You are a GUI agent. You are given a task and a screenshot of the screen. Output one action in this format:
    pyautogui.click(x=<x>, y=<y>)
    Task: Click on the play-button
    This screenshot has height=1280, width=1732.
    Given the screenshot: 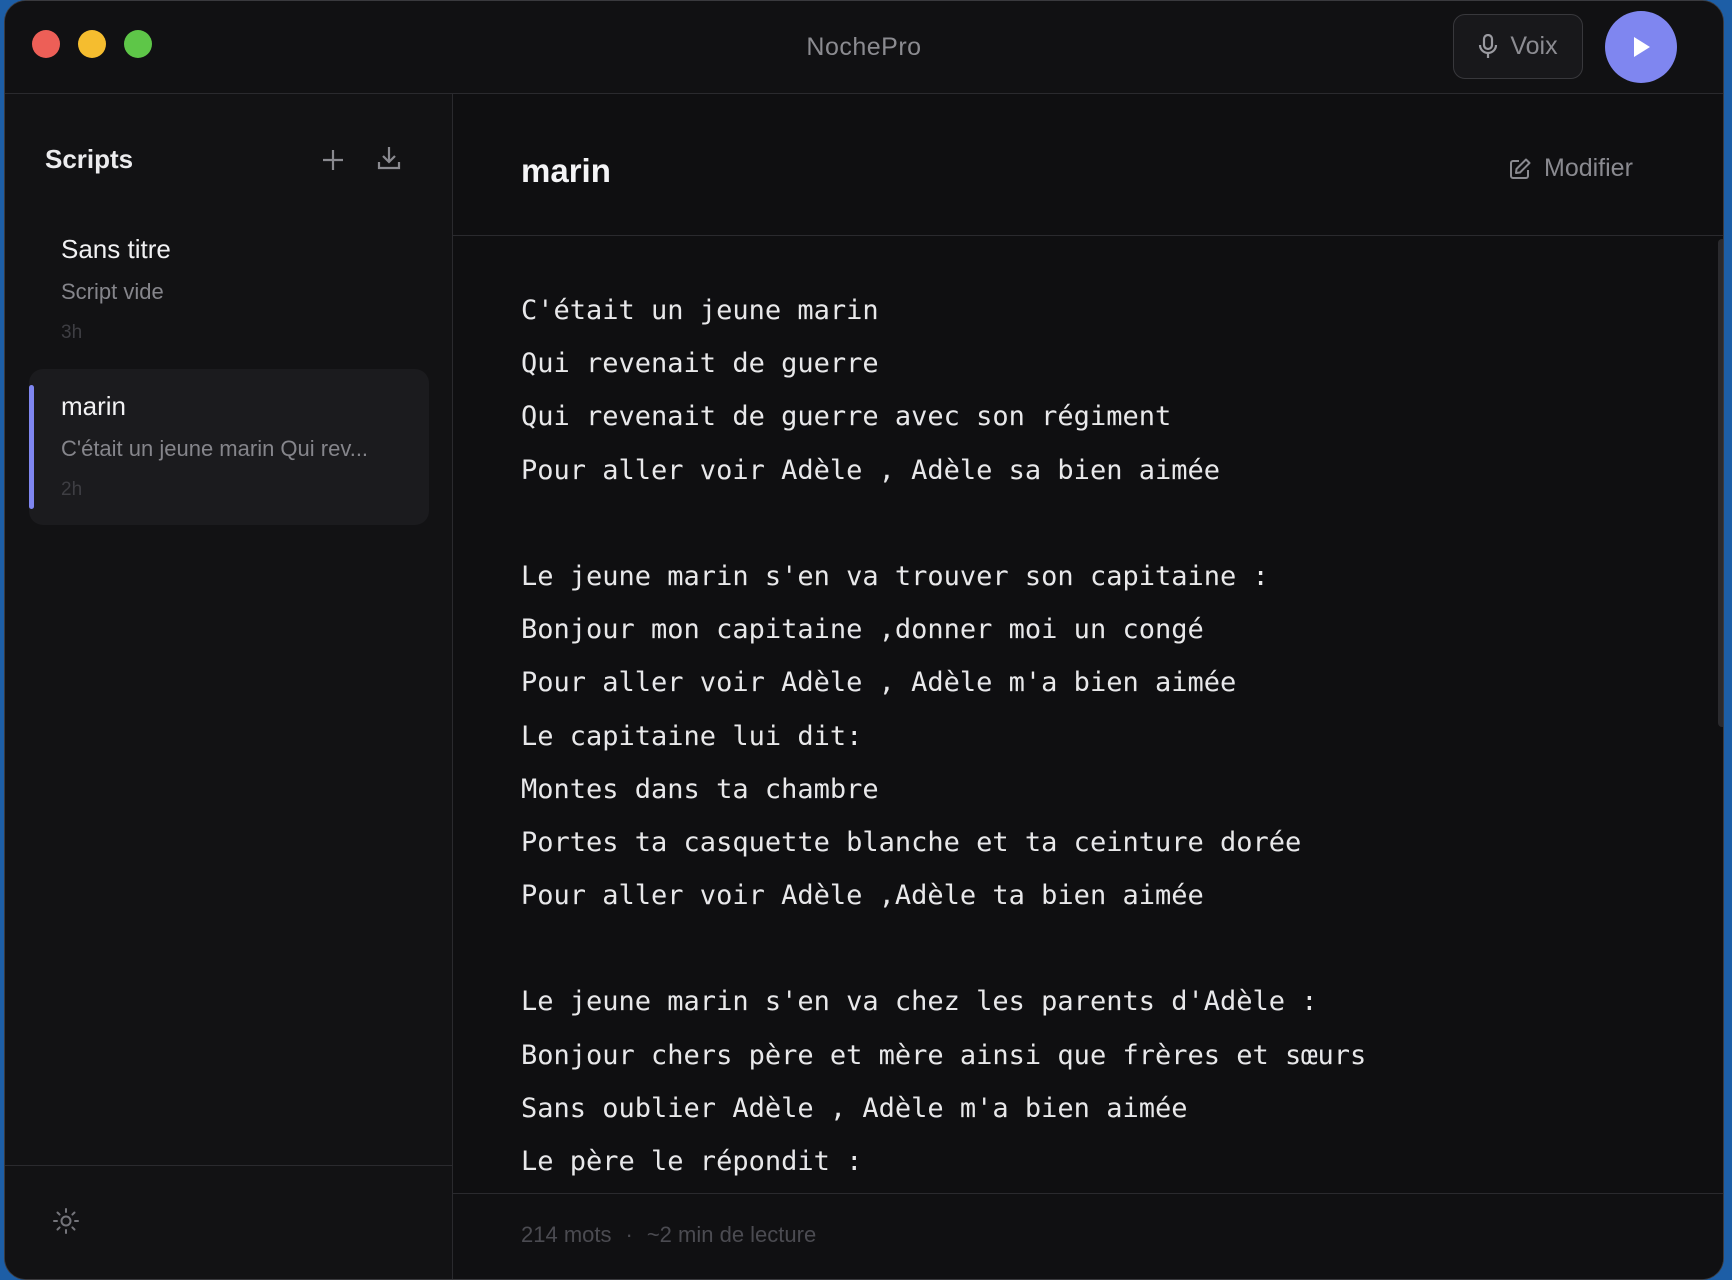 What is the action you would take?
    pyautogui.click(x=1641, y=47)
    